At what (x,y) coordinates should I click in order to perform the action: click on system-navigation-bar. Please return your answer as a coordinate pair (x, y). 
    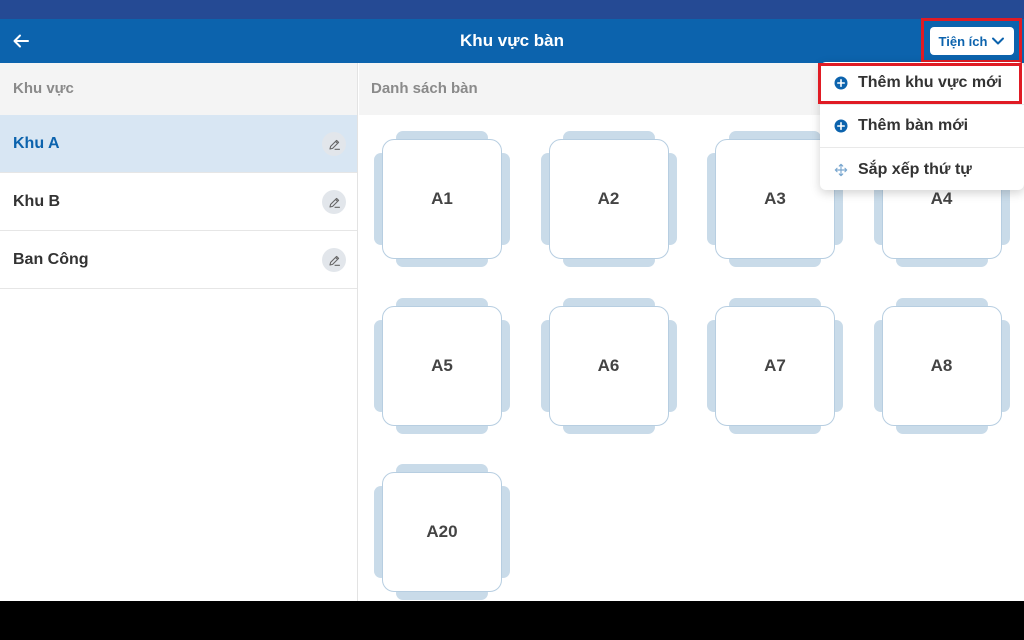
    Looking at the image, I should click on (512, 620).